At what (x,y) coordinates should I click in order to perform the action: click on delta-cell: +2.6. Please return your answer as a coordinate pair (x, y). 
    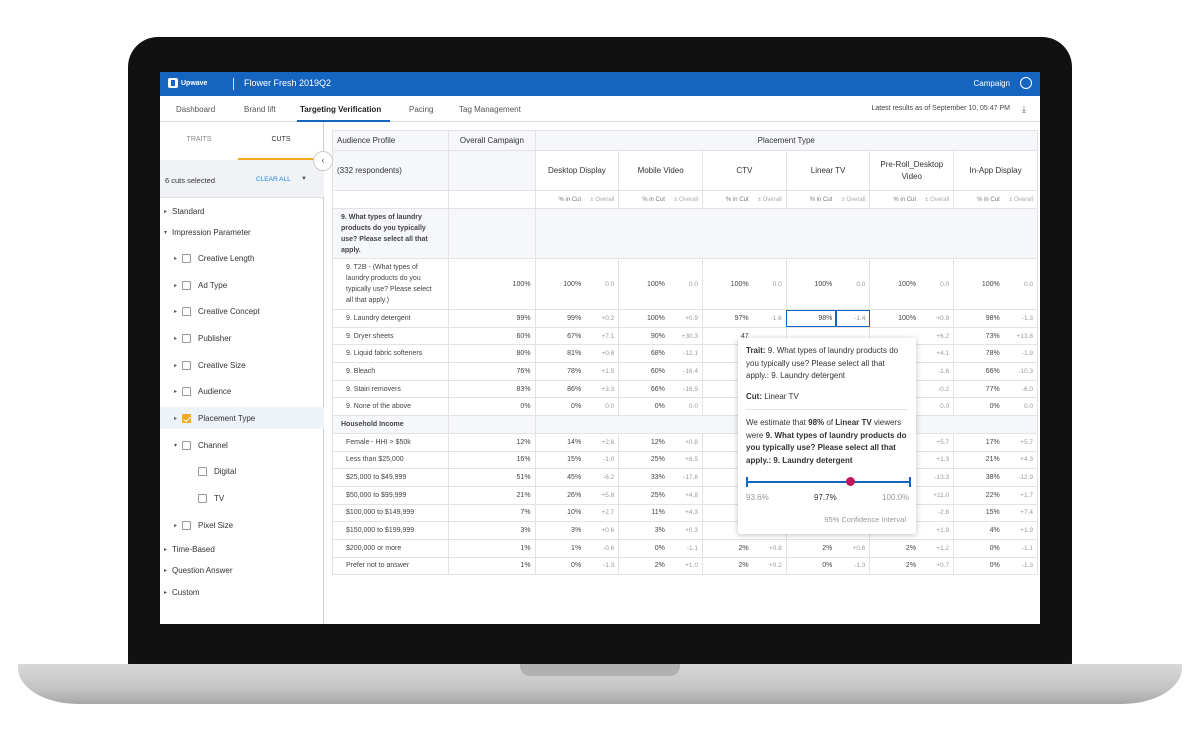
    Looking at the image, I should click on (602, 442).